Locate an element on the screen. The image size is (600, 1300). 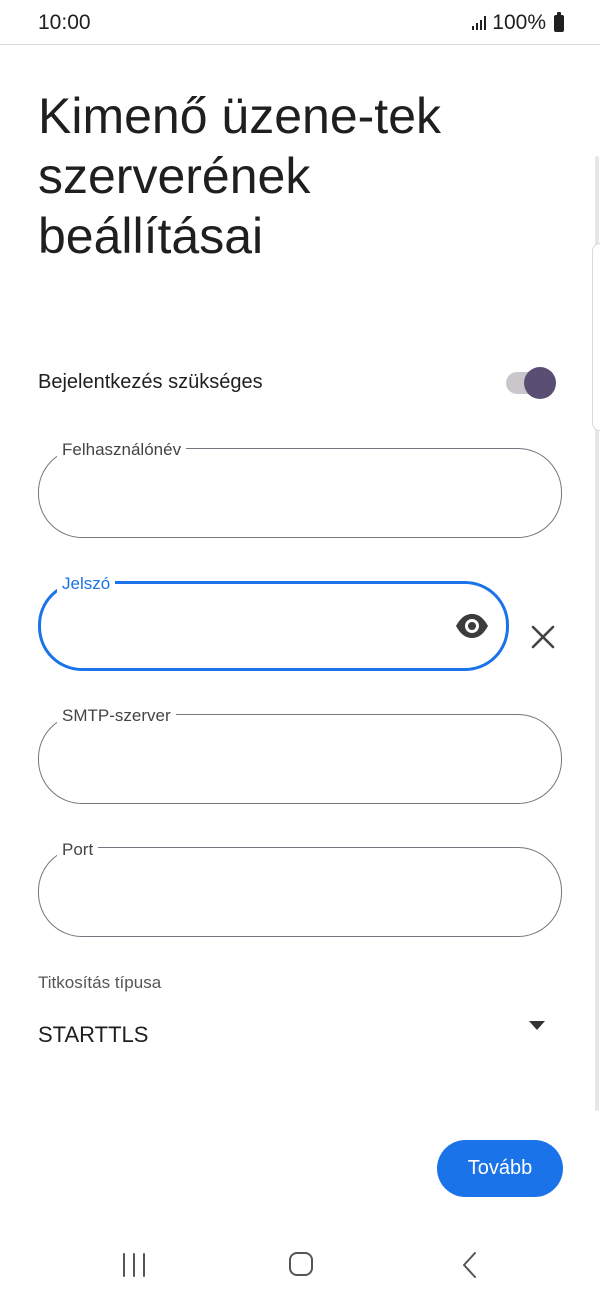
back-icon is located at coordinates (469, 1265).